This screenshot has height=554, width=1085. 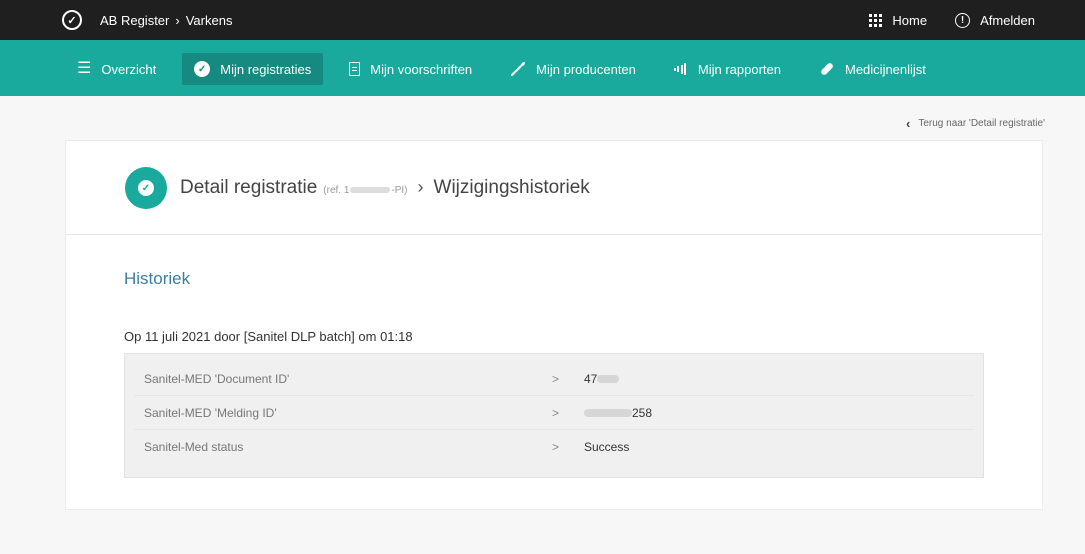 I want to click on field-value: 47, so click(x=602, y=378).